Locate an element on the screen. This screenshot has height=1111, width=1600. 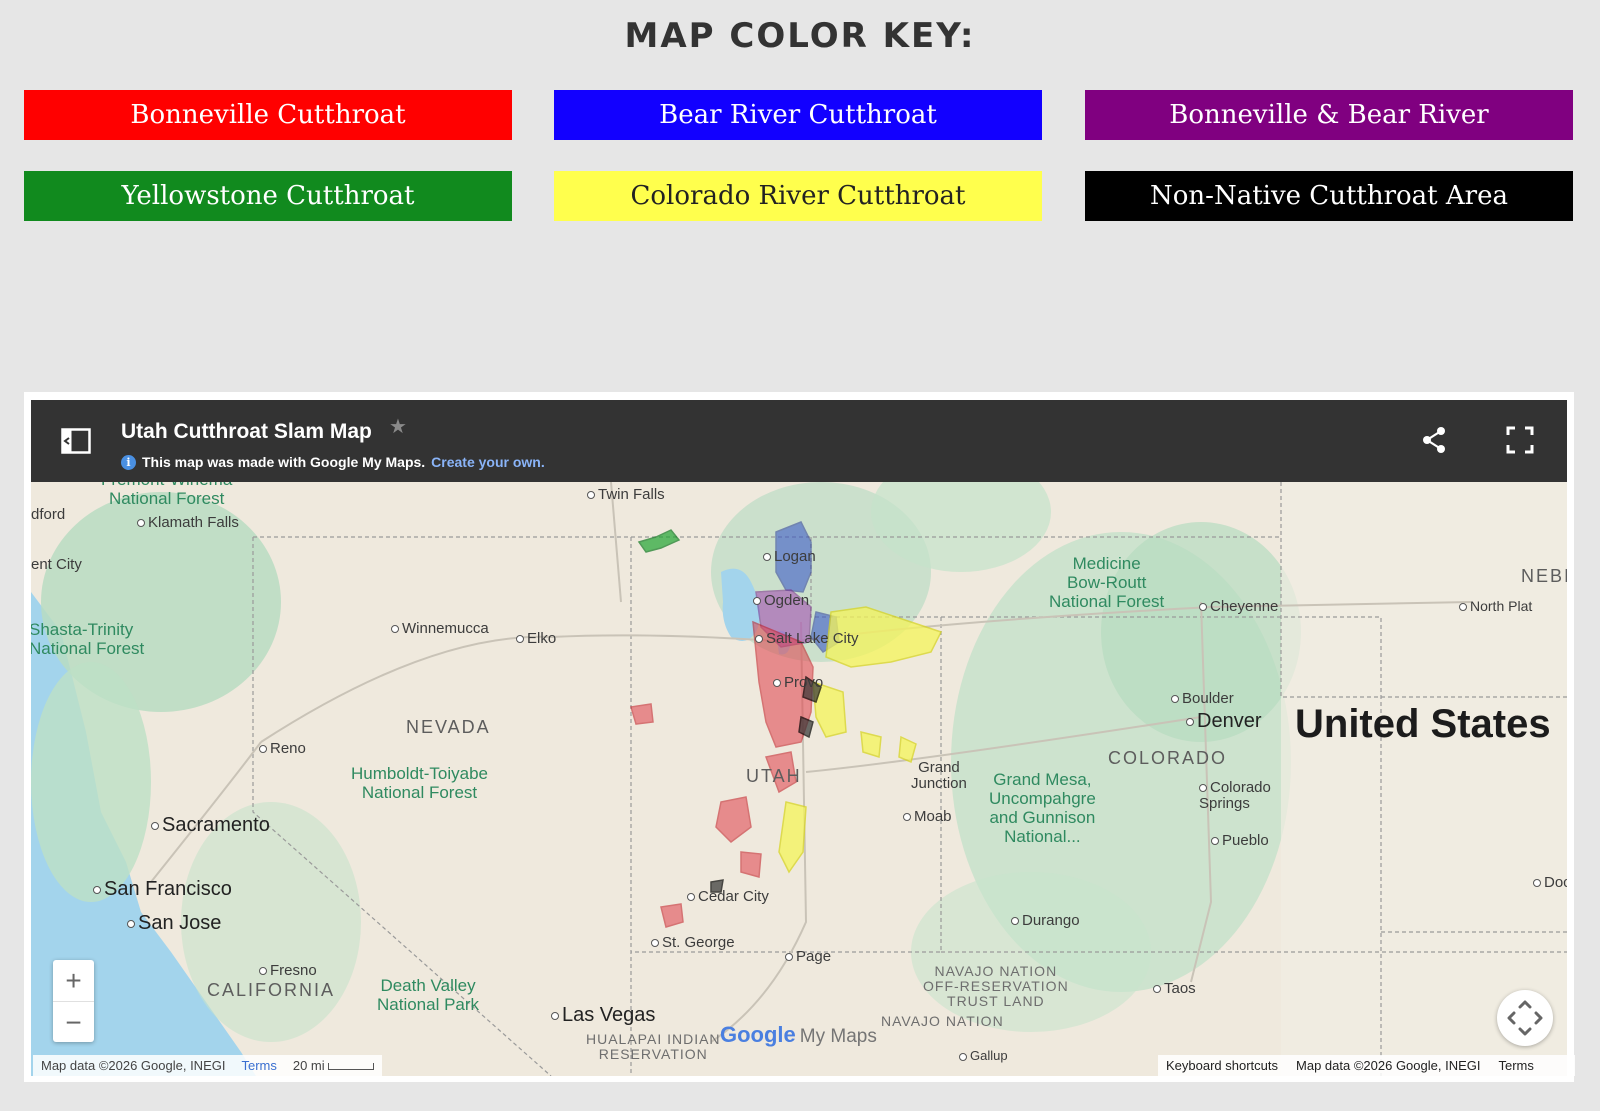
key-label: Bonneville & Bear River is located at coordinates (1329, 115).